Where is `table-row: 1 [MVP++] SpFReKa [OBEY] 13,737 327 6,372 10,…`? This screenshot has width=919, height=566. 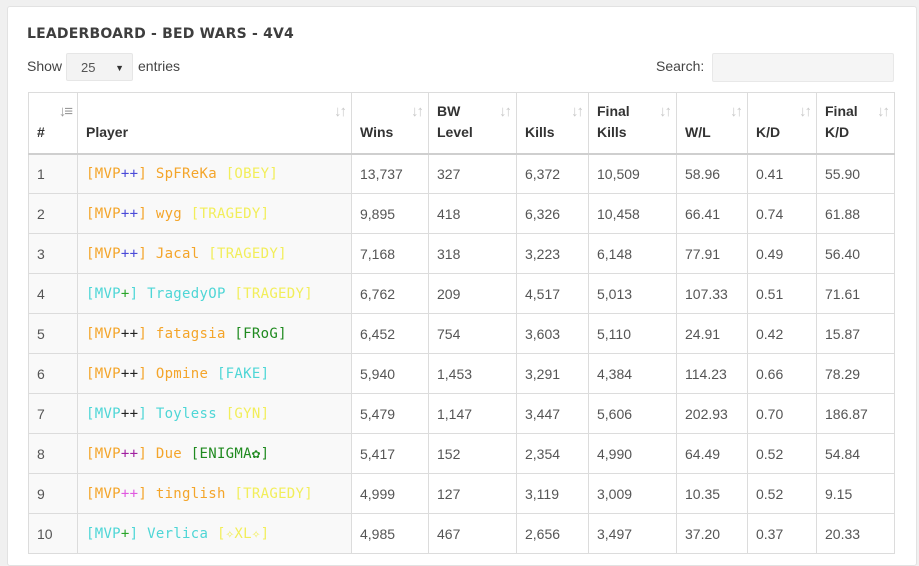
table-row: 1 [MVP++] SpFReKa [OBEY] 13,737 327 6,372 10,… is located at coordinates (461, 173).